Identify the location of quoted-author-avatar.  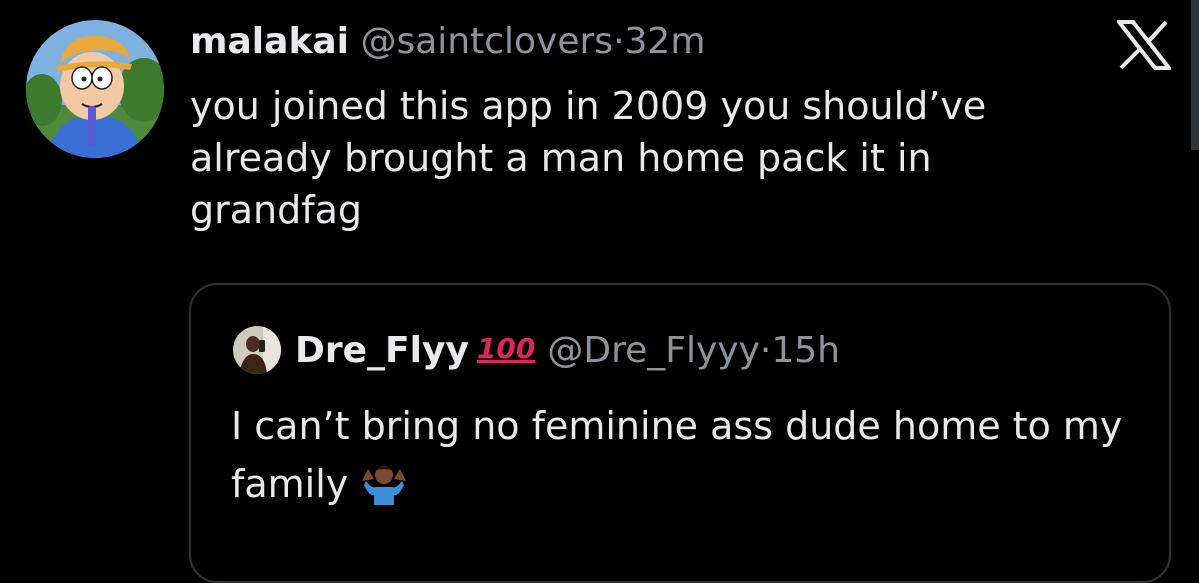
(257, 350).